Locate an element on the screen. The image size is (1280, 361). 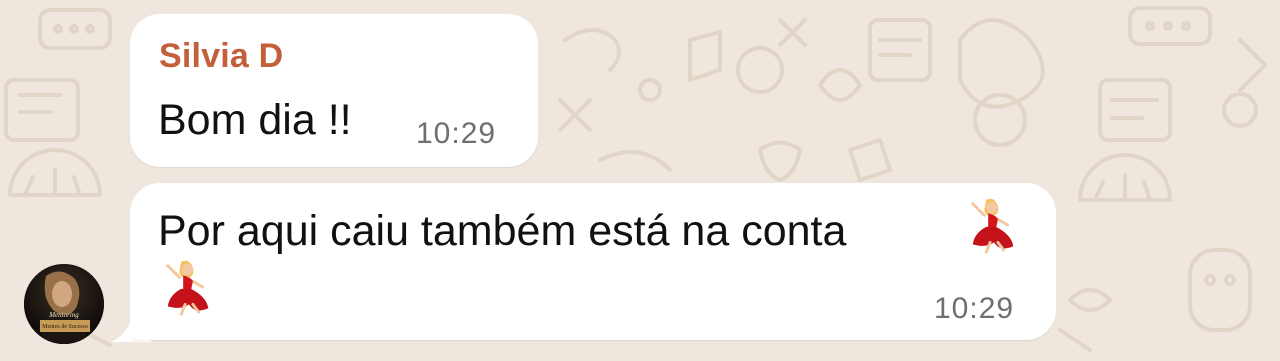
sender-name: Silvia D is located at coordinates (221, 56).